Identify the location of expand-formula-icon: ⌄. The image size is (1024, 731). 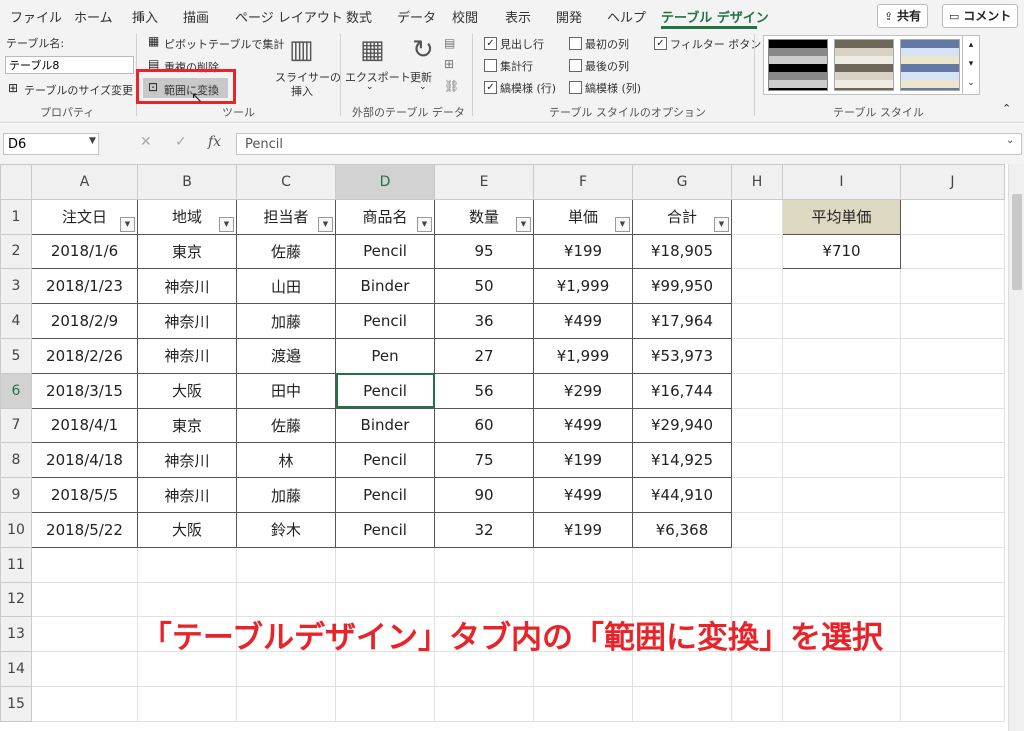
(1010, 140).